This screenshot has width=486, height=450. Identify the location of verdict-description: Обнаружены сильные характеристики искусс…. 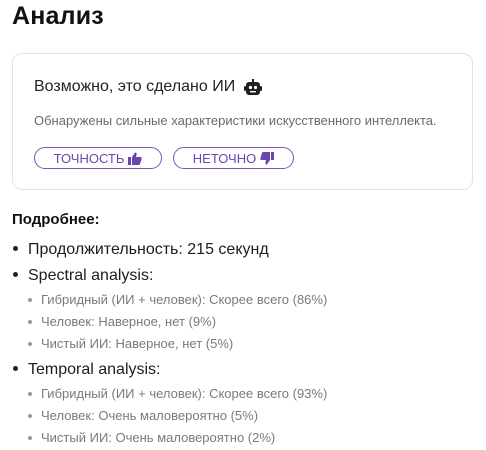
(235, 120).